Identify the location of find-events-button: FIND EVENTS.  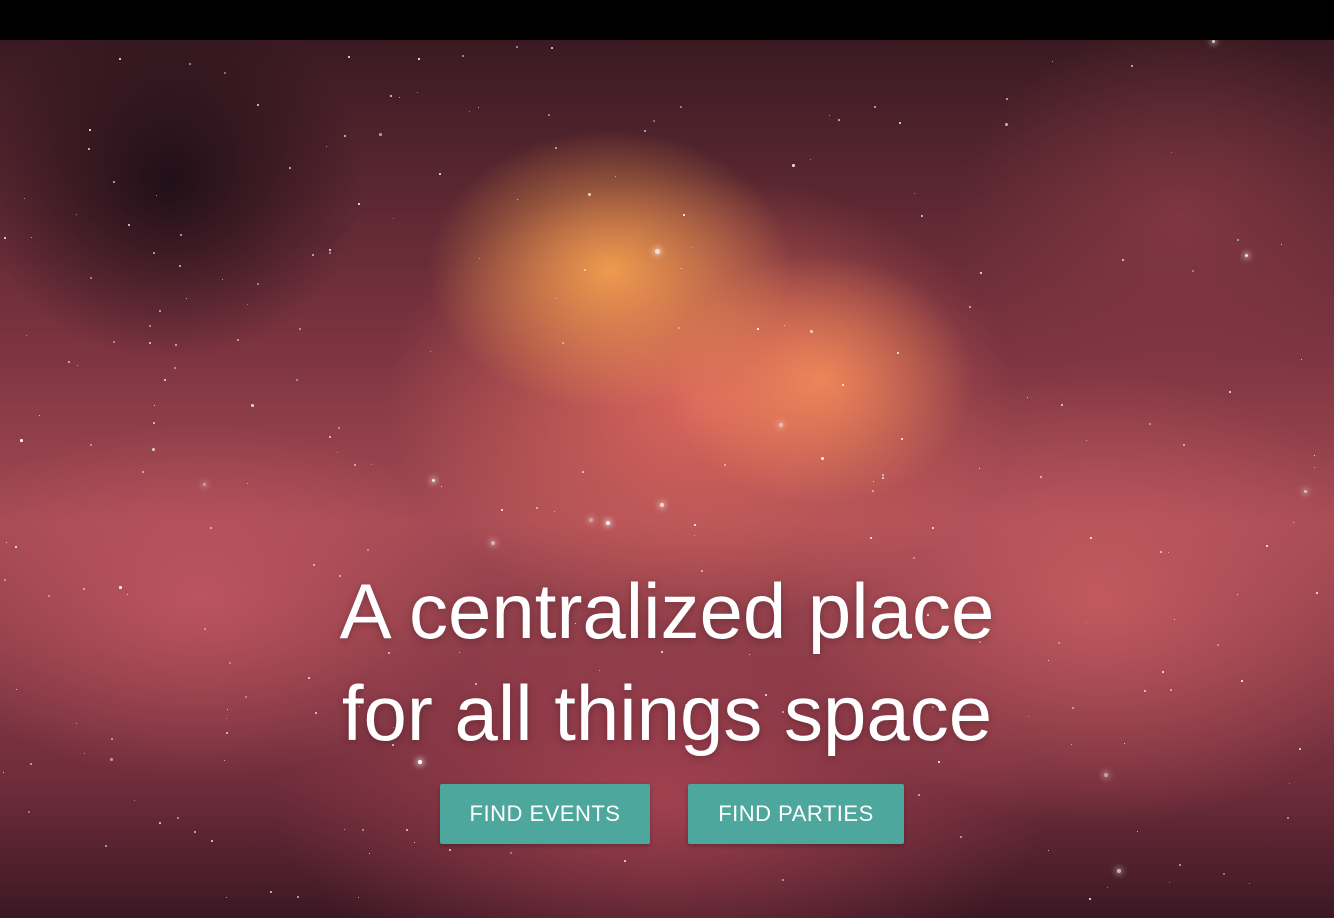
(545, 814).